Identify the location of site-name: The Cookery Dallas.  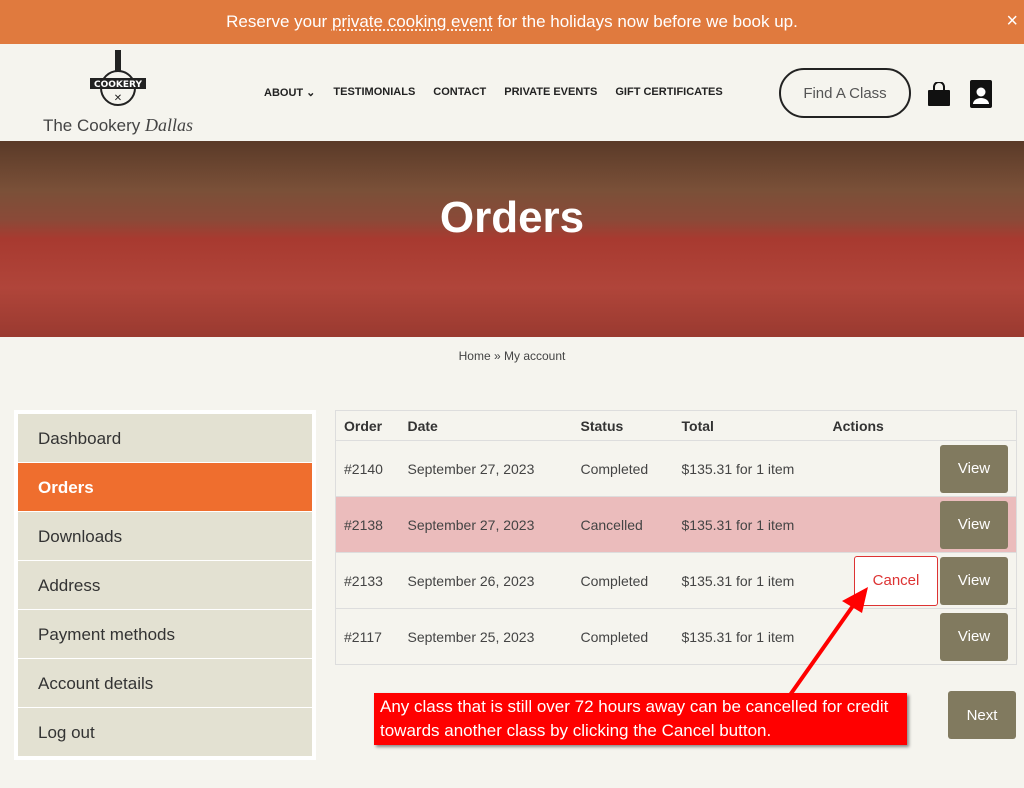
(118, 125).